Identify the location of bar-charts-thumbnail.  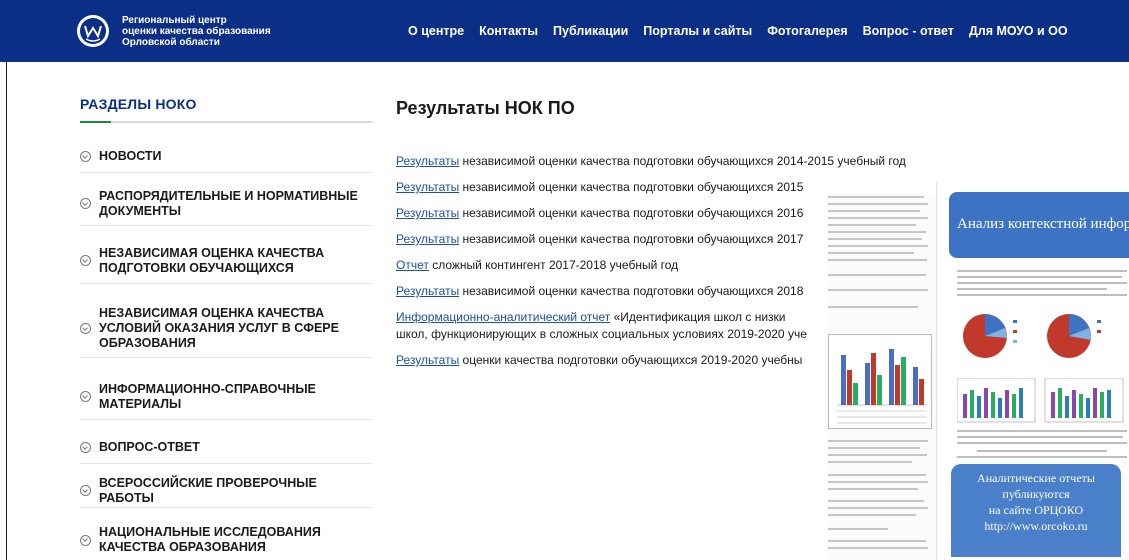
(1040, 400).